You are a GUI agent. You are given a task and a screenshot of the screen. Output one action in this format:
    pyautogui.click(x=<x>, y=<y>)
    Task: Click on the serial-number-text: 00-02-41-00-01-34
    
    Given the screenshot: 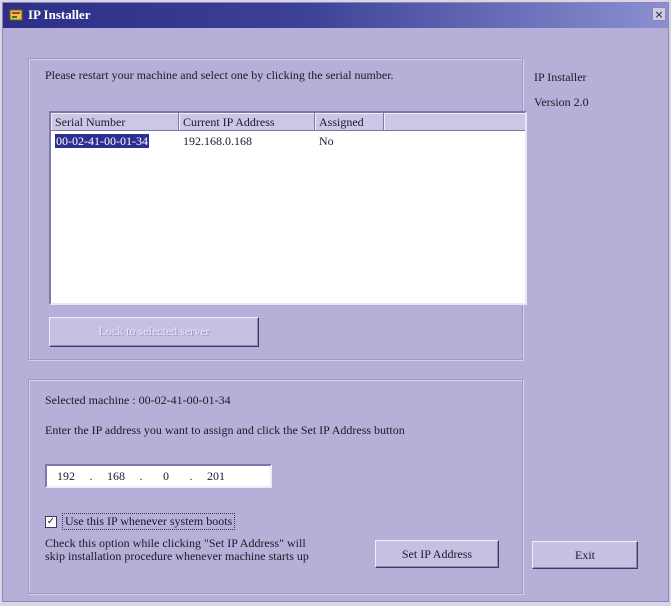 What is the action you would take?
    pyautogui.click(x=102, y=141)
    